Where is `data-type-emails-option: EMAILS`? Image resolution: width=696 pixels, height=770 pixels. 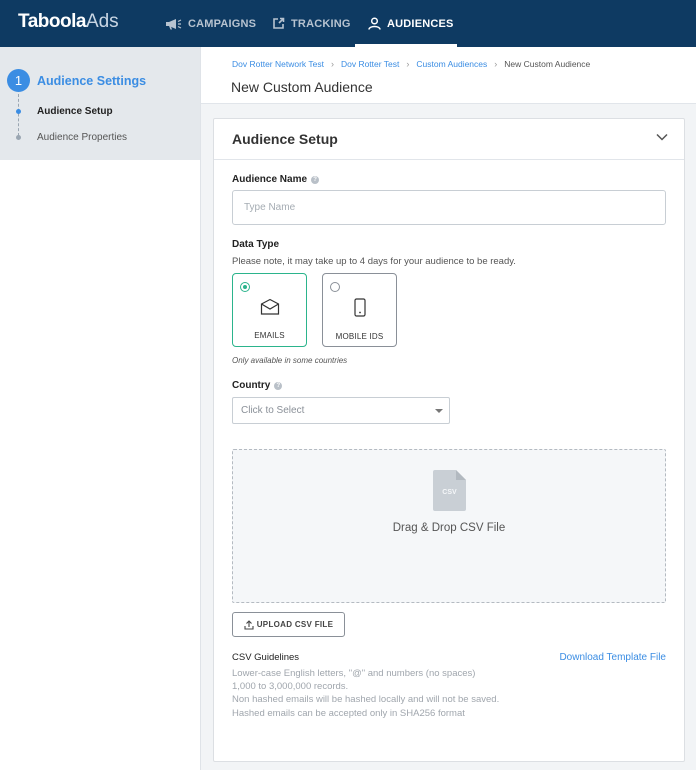 data-type-emails-option: EMAILS is located at coordinates (269, 310).